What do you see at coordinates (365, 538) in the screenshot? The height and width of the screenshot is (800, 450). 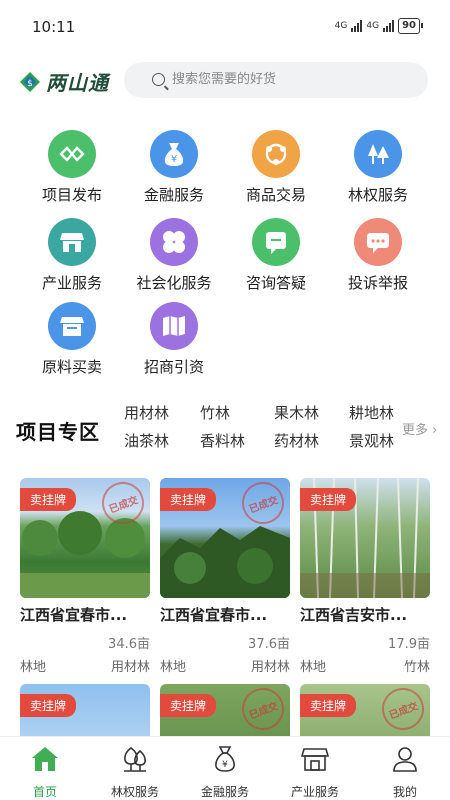 I see `card-image: 卖挂牌` at bounding box center [365, 538].